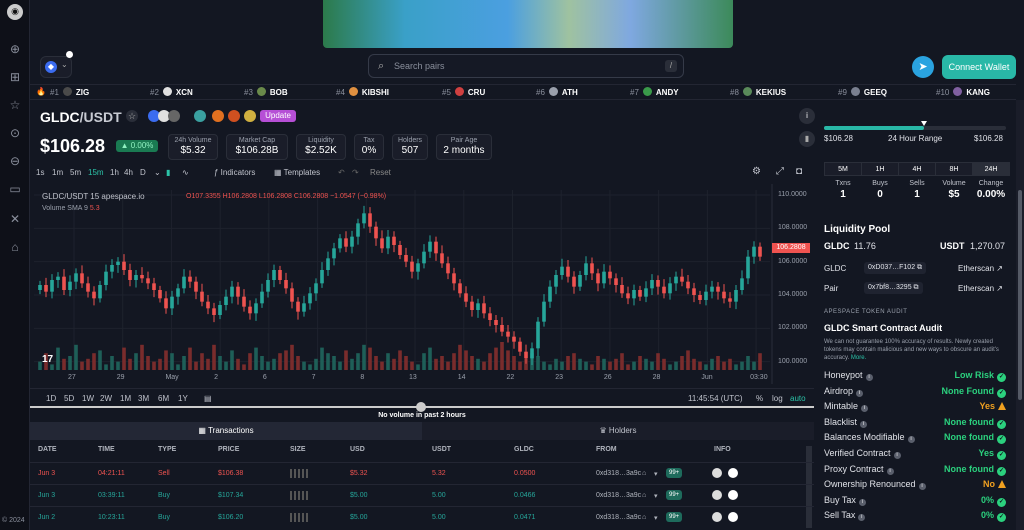 The image size is (1024, 530). Describe the element at coordinates (798, 398) in the screenshot. I see `auto-toggle: auto` at that location.